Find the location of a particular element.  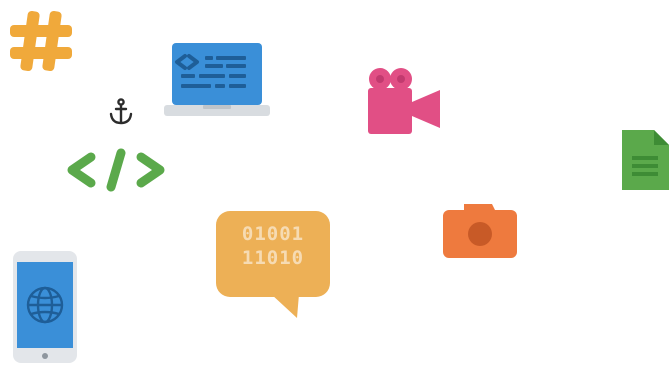

anchor-icon is located at coordinates (121, 112).